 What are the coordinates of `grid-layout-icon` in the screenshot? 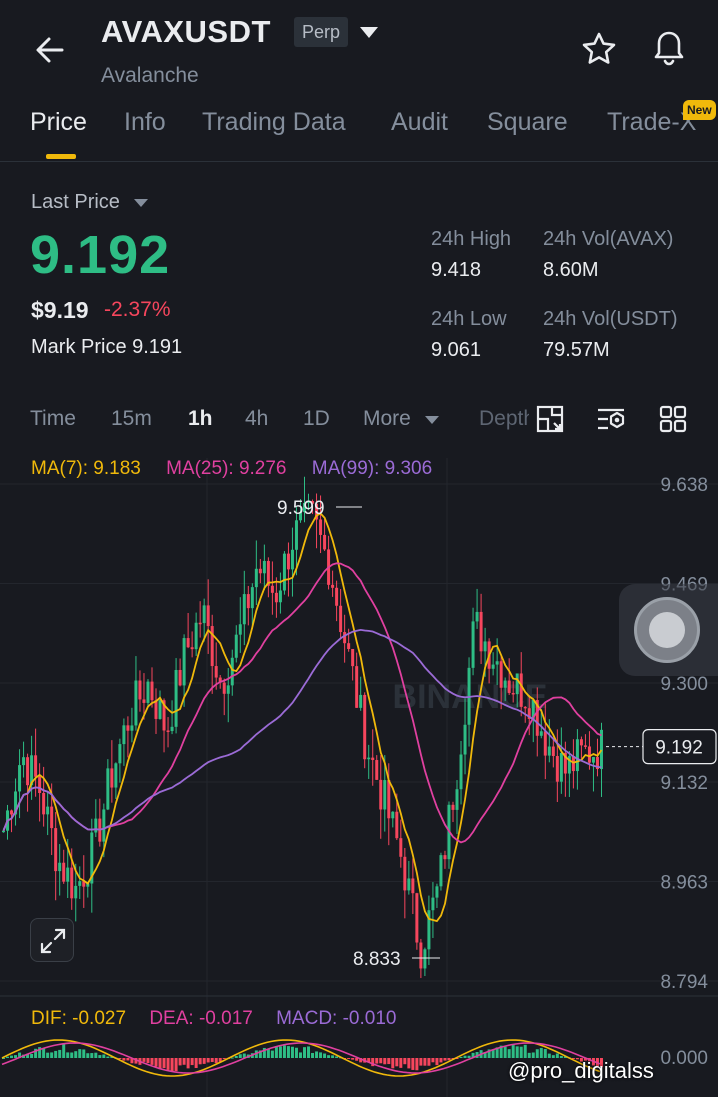 It's located at (673, 419).